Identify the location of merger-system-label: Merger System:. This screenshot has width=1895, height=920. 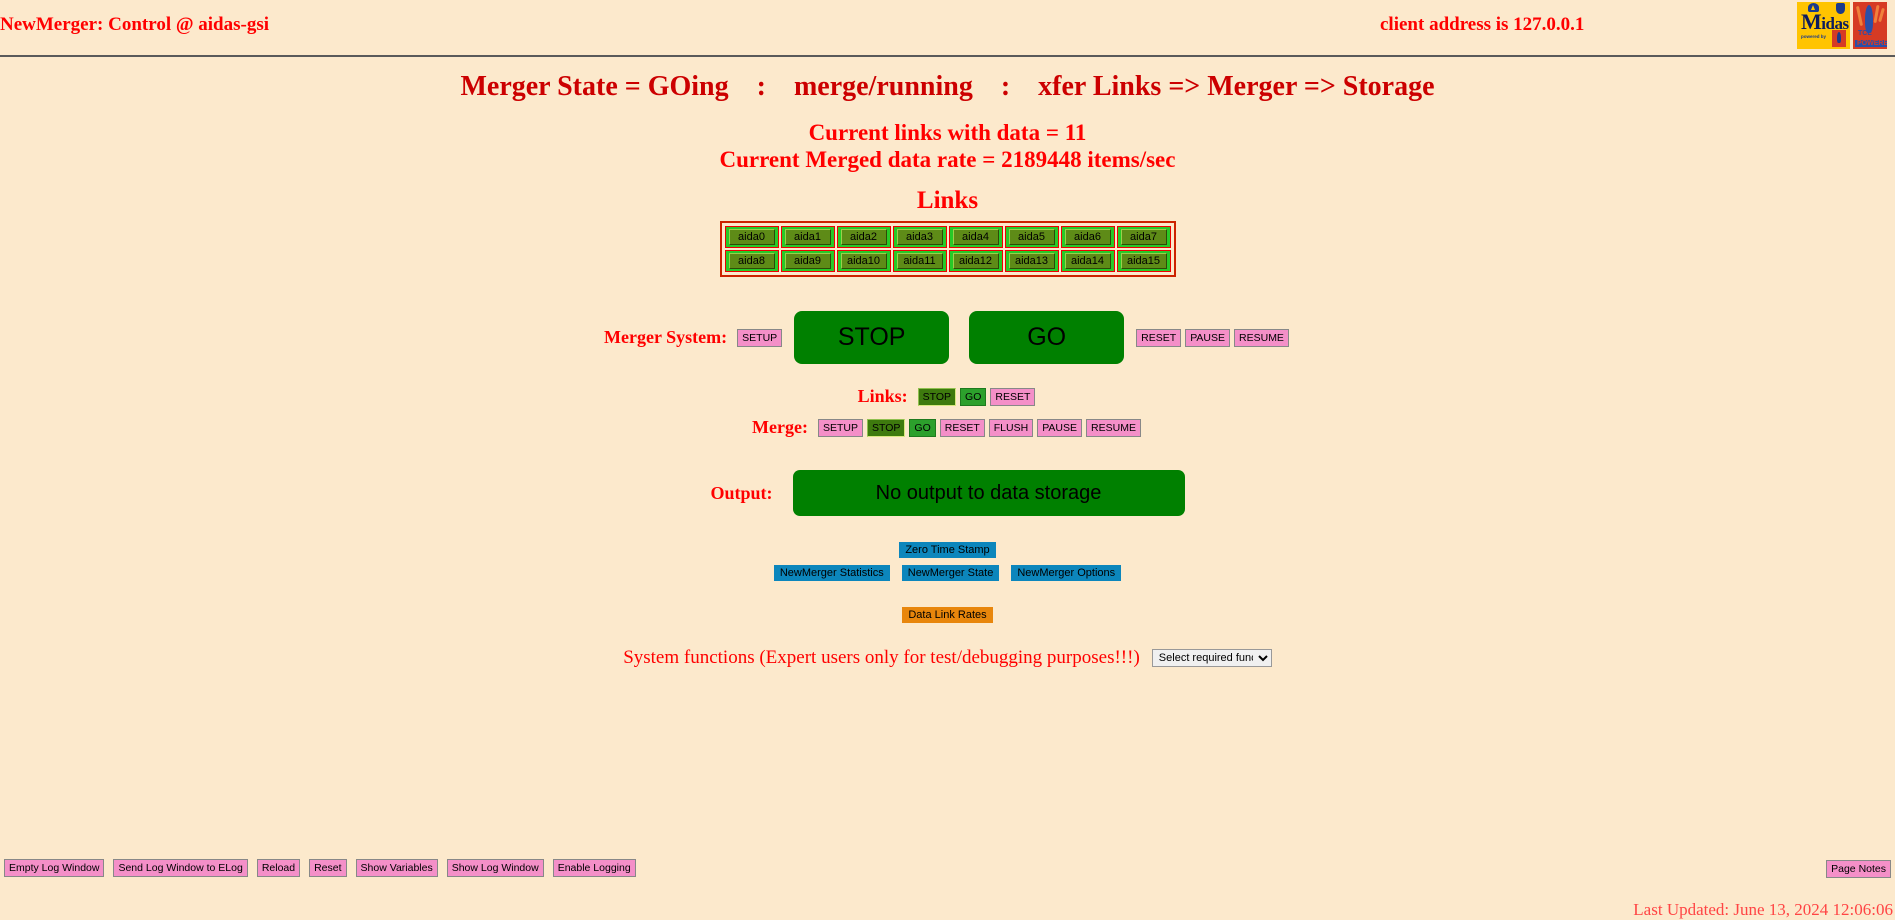
(666, 337).